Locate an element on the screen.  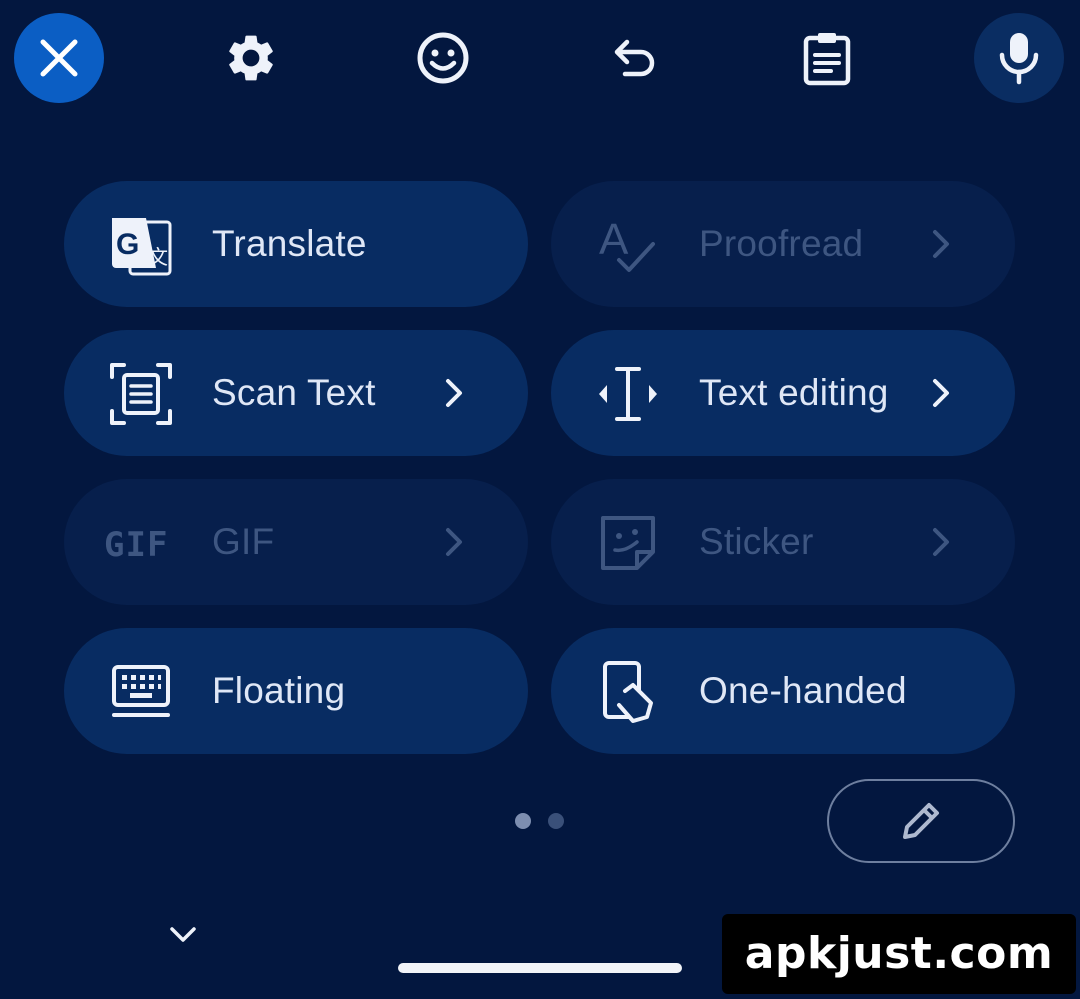
one-handed-icon is located at coordinates (628, 692).